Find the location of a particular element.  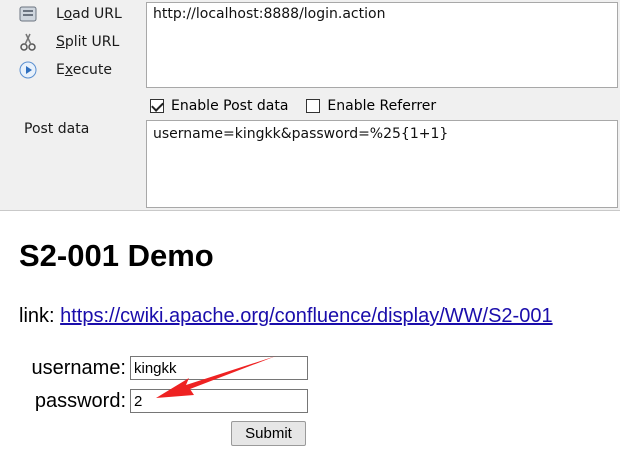

load-url-label-accesskey: o is located at coordinates (68, 14).